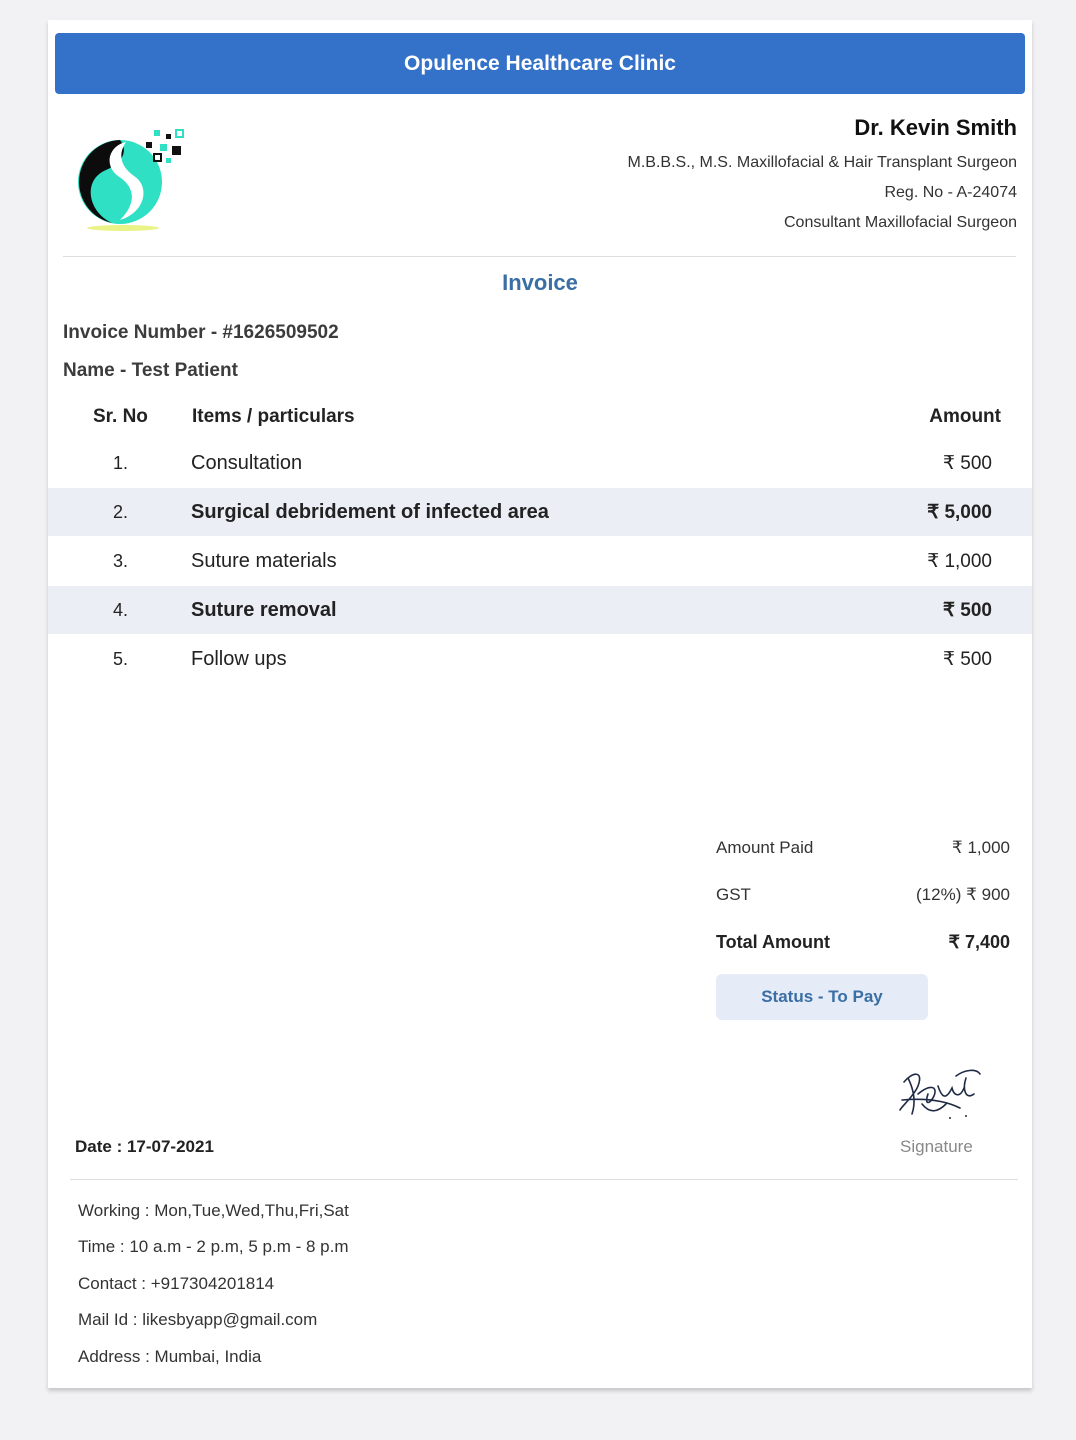 The height and width of the screenshot is (1440, 1076). Describe the element at coordinates (935, 127) in the screenshot. I see `doctor-name: Dr. Kevin Smith` at that location.